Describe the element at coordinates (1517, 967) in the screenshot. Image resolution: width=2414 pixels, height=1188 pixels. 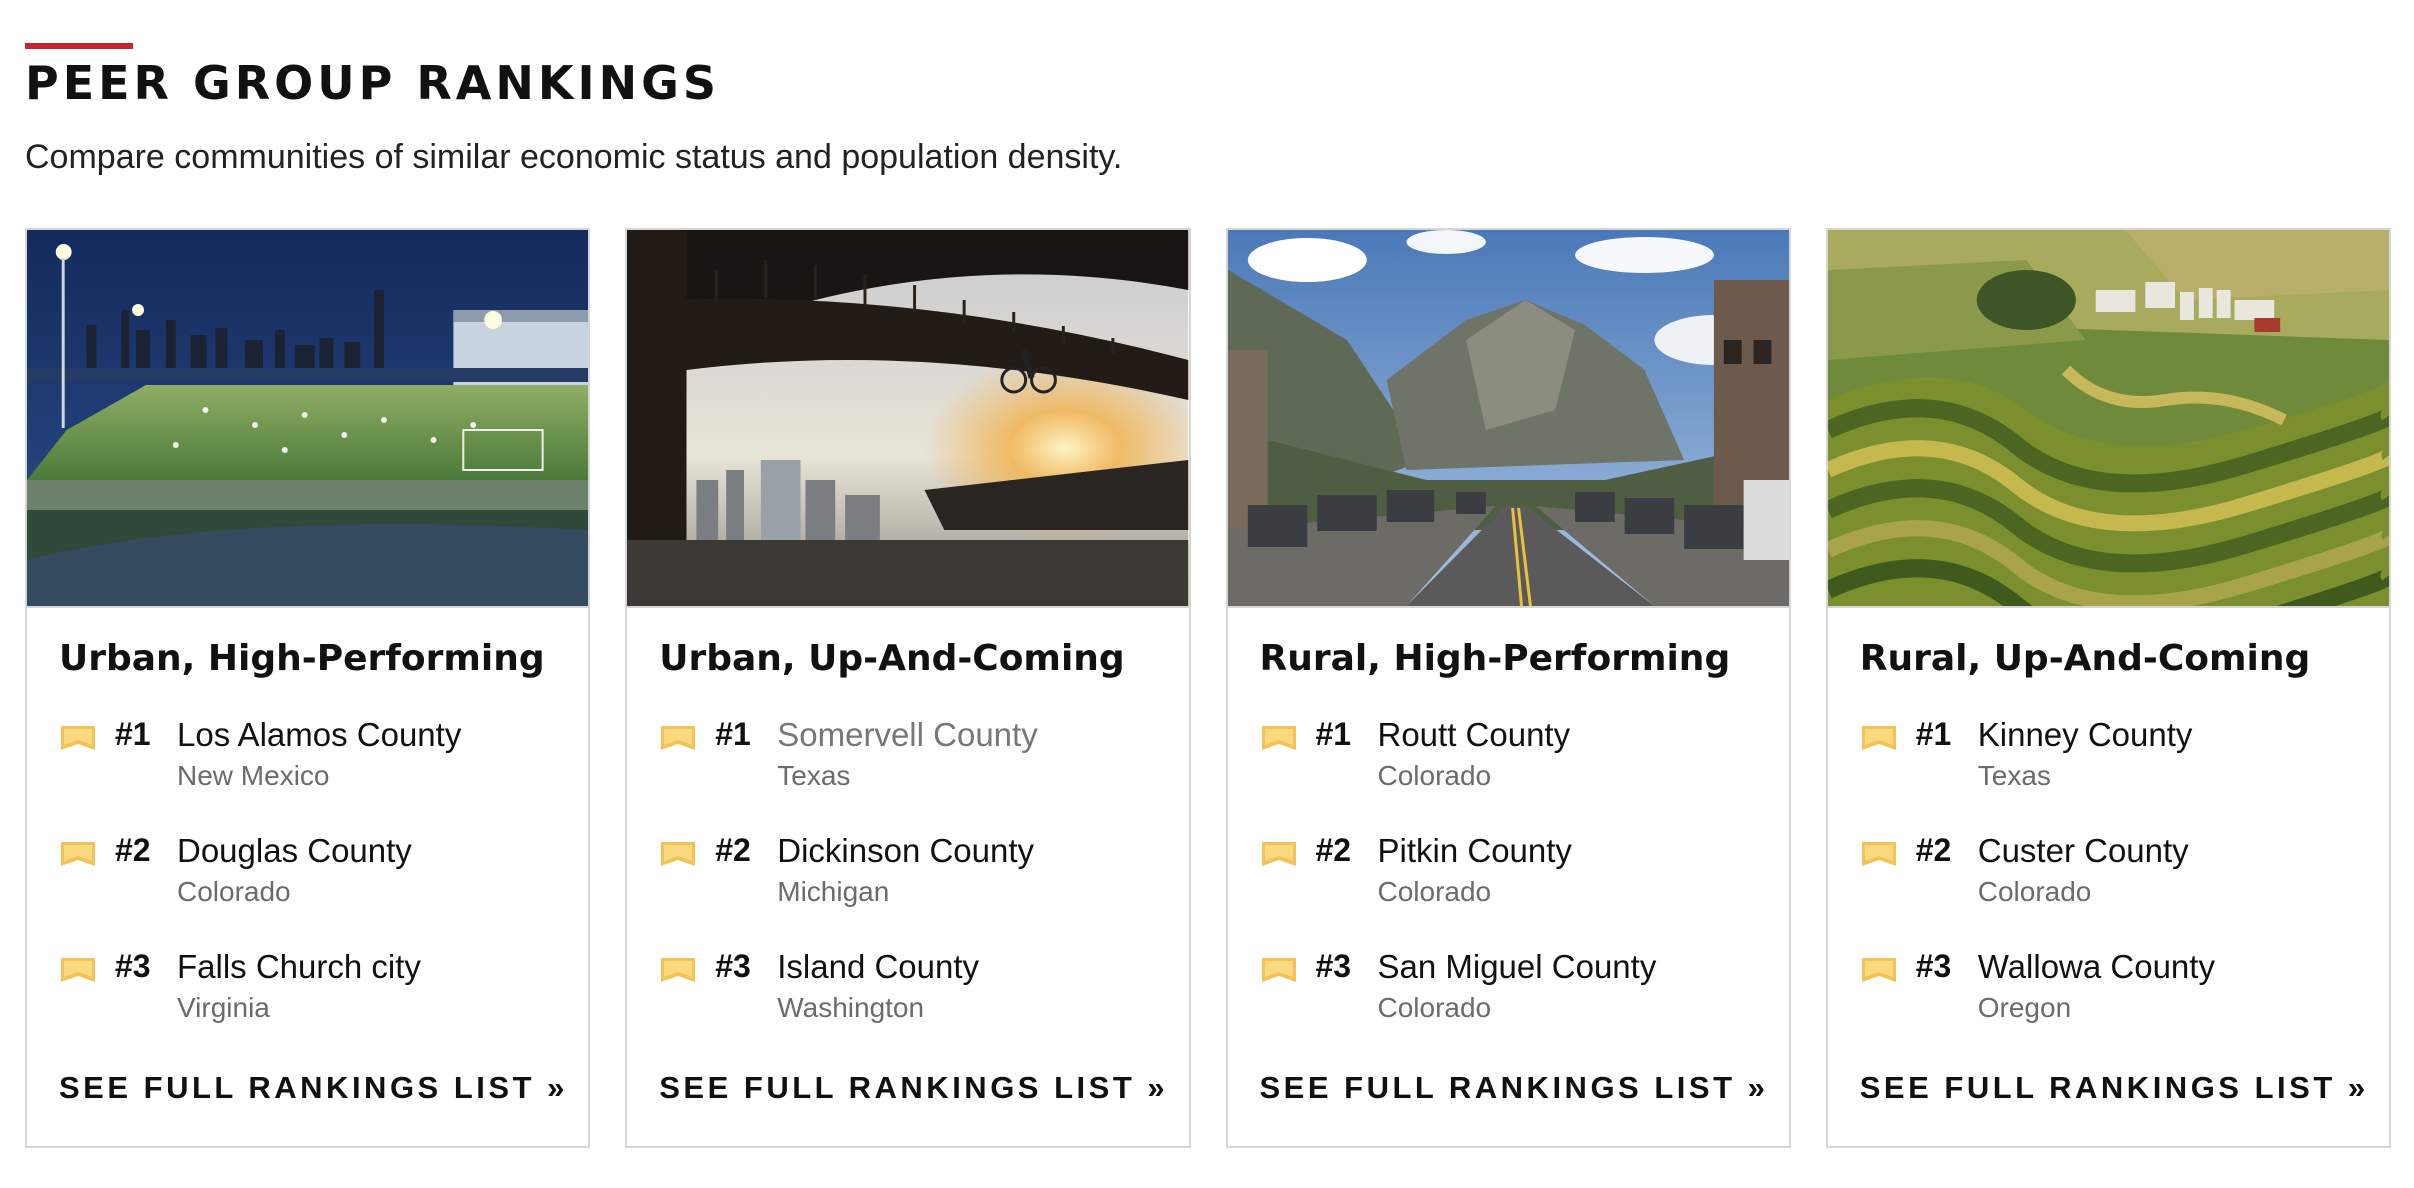
I see `county-link: San Miguel County` at that location.